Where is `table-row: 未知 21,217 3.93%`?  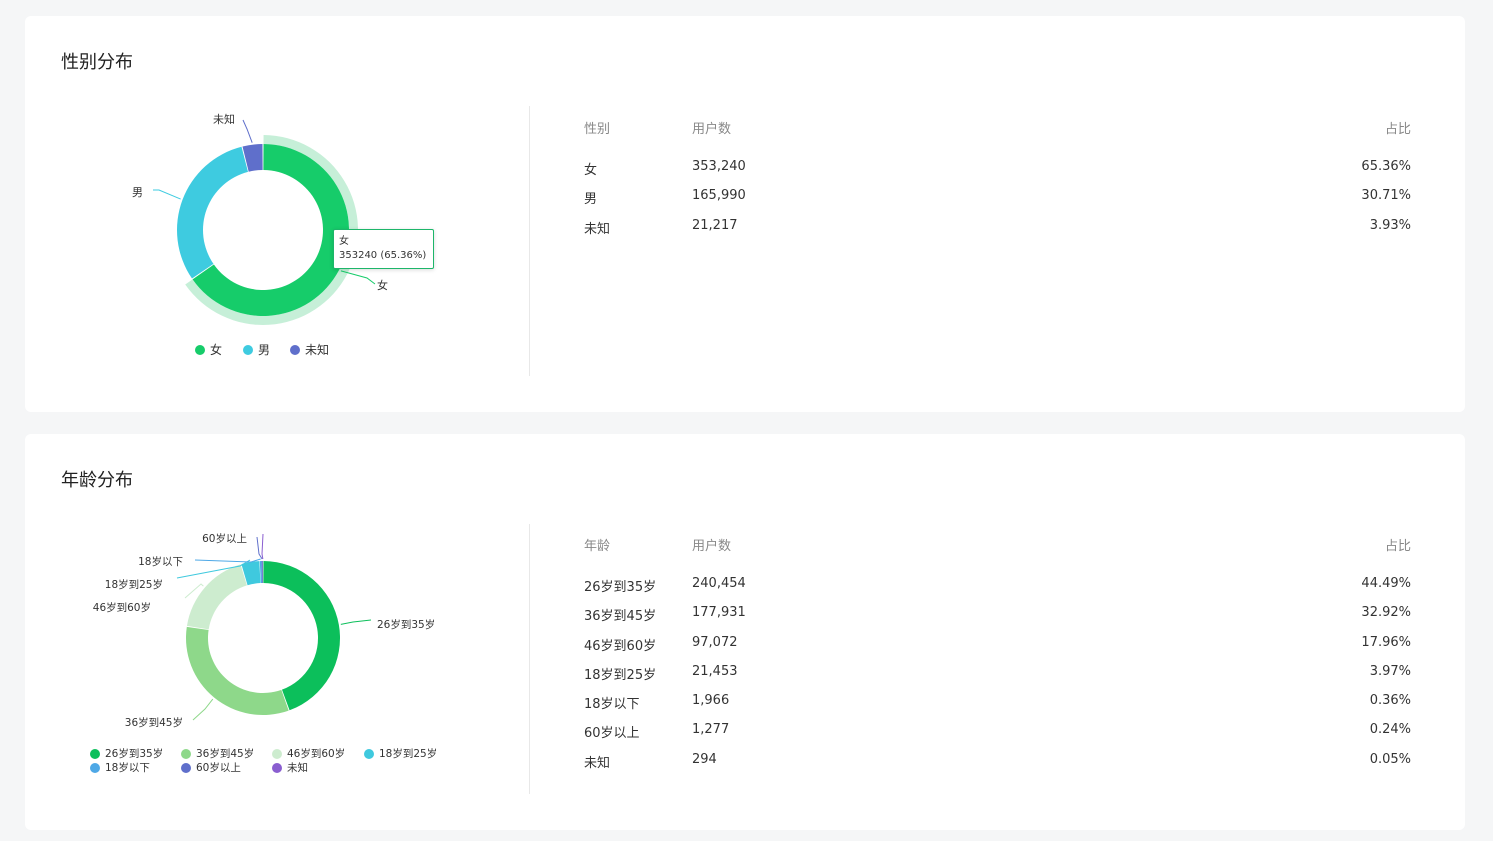 table-row: 未知 21,217 3.93% is located at coordinates (997, 232).